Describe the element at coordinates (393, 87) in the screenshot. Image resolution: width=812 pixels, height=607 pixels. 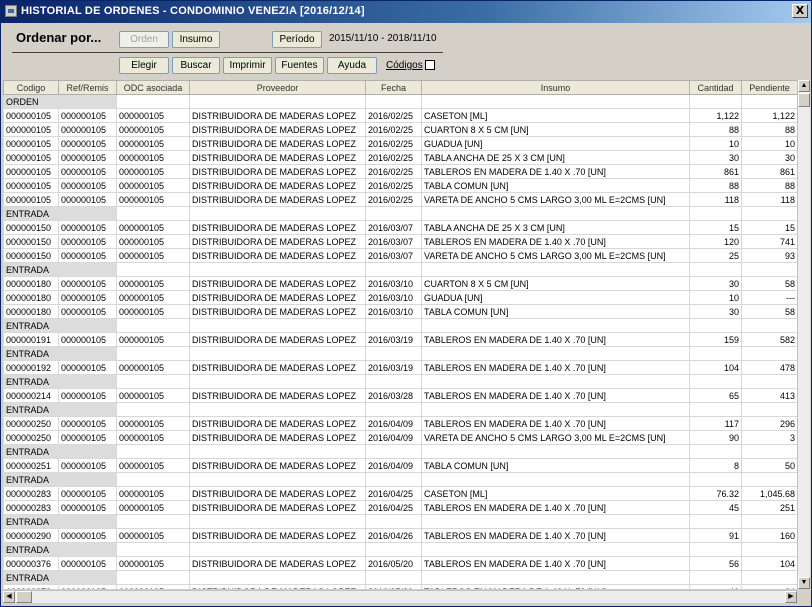
I see `column-header: Fecha` at that location.